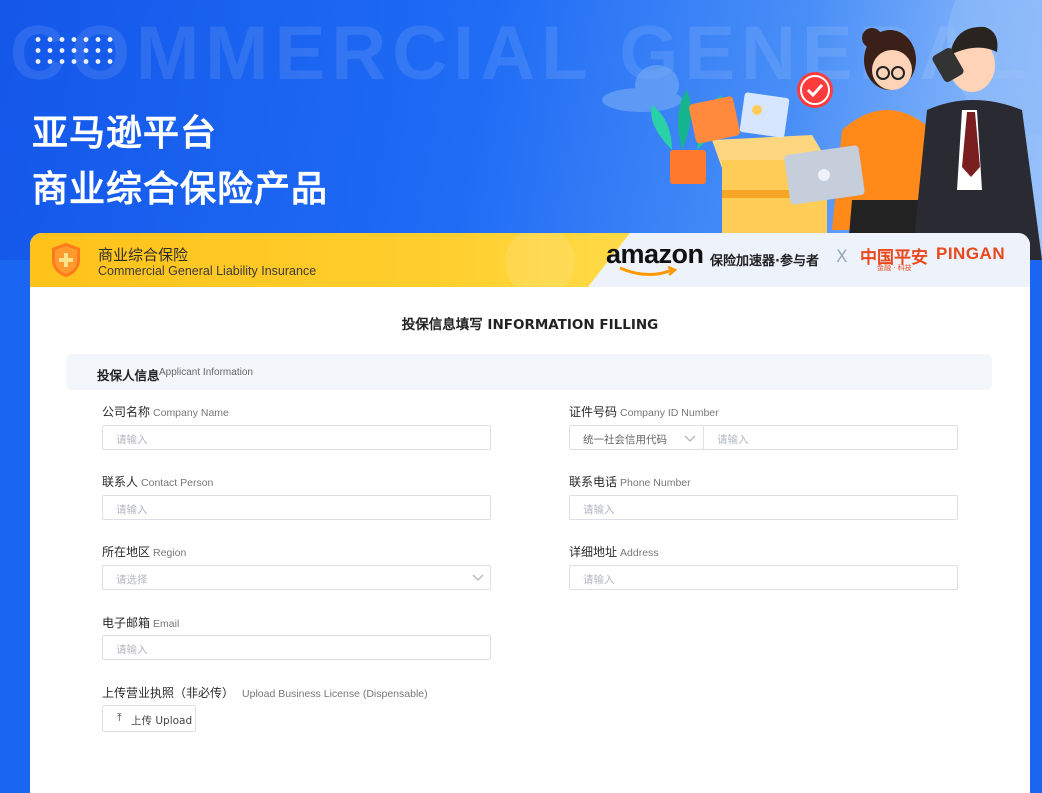 This screenshot has height=793, width=1042. I want to click on address-label: 详细地址 Address, so click(614, 552).